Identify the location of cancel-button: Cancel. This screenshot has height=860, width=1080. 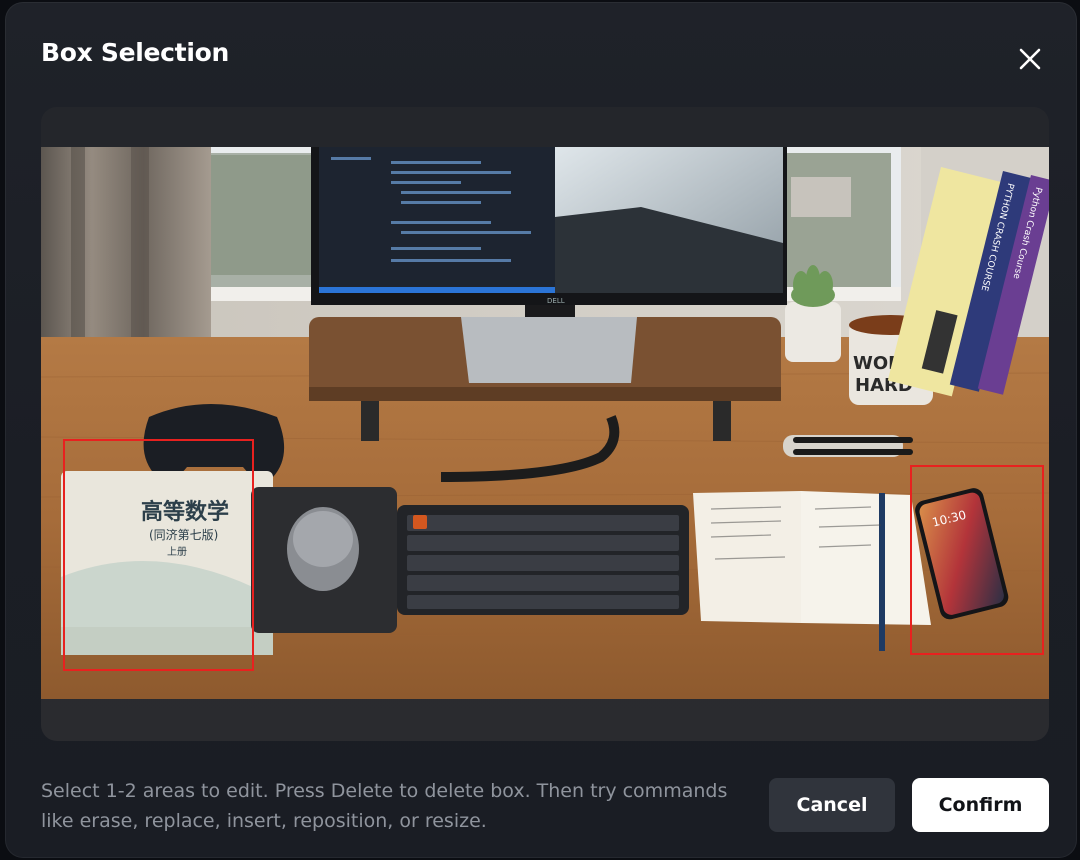
(832, 805).